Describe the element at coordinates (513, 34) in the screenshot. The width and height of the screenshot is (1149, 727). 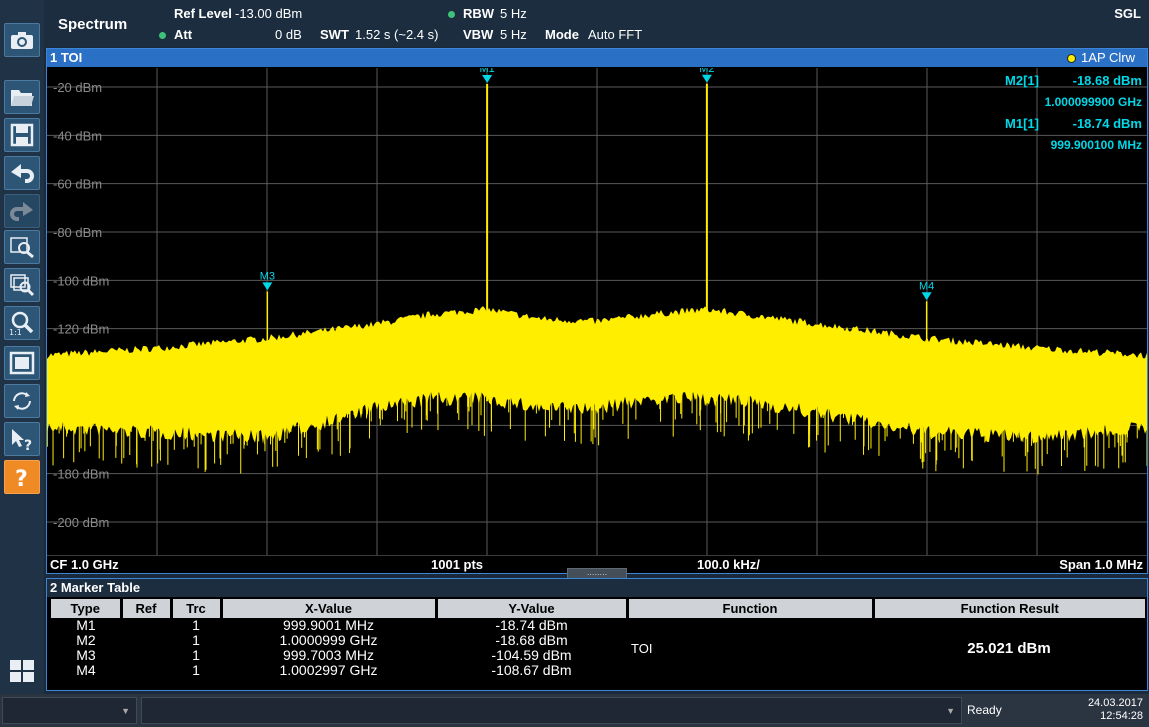
I see `vbw-value: 5 Hz` at that location.